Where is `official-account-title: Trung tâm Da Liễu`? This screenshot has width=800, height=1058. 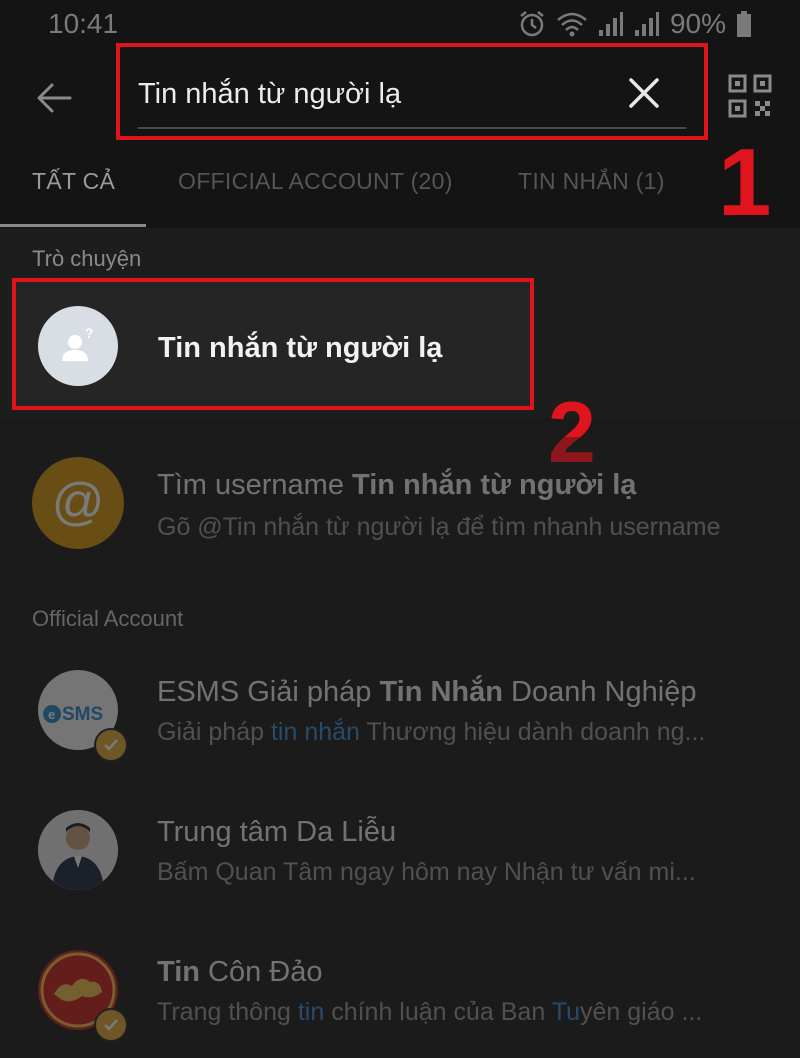
official-account-title: Trung tâm Da Liễu is located at coordinates (277, 832).